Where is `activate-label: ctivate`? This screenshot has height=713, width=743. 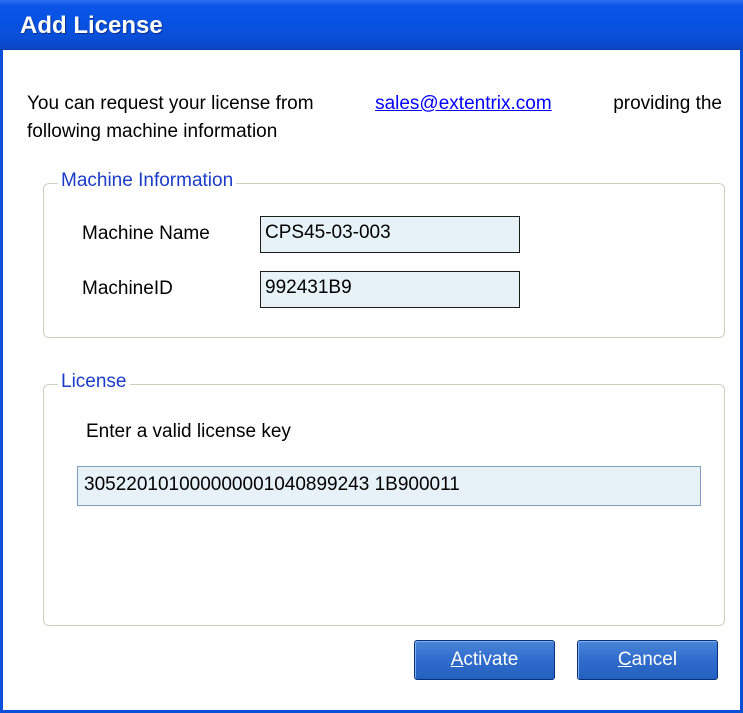
activate-label: ctivate is located at coordinates (491, 659).